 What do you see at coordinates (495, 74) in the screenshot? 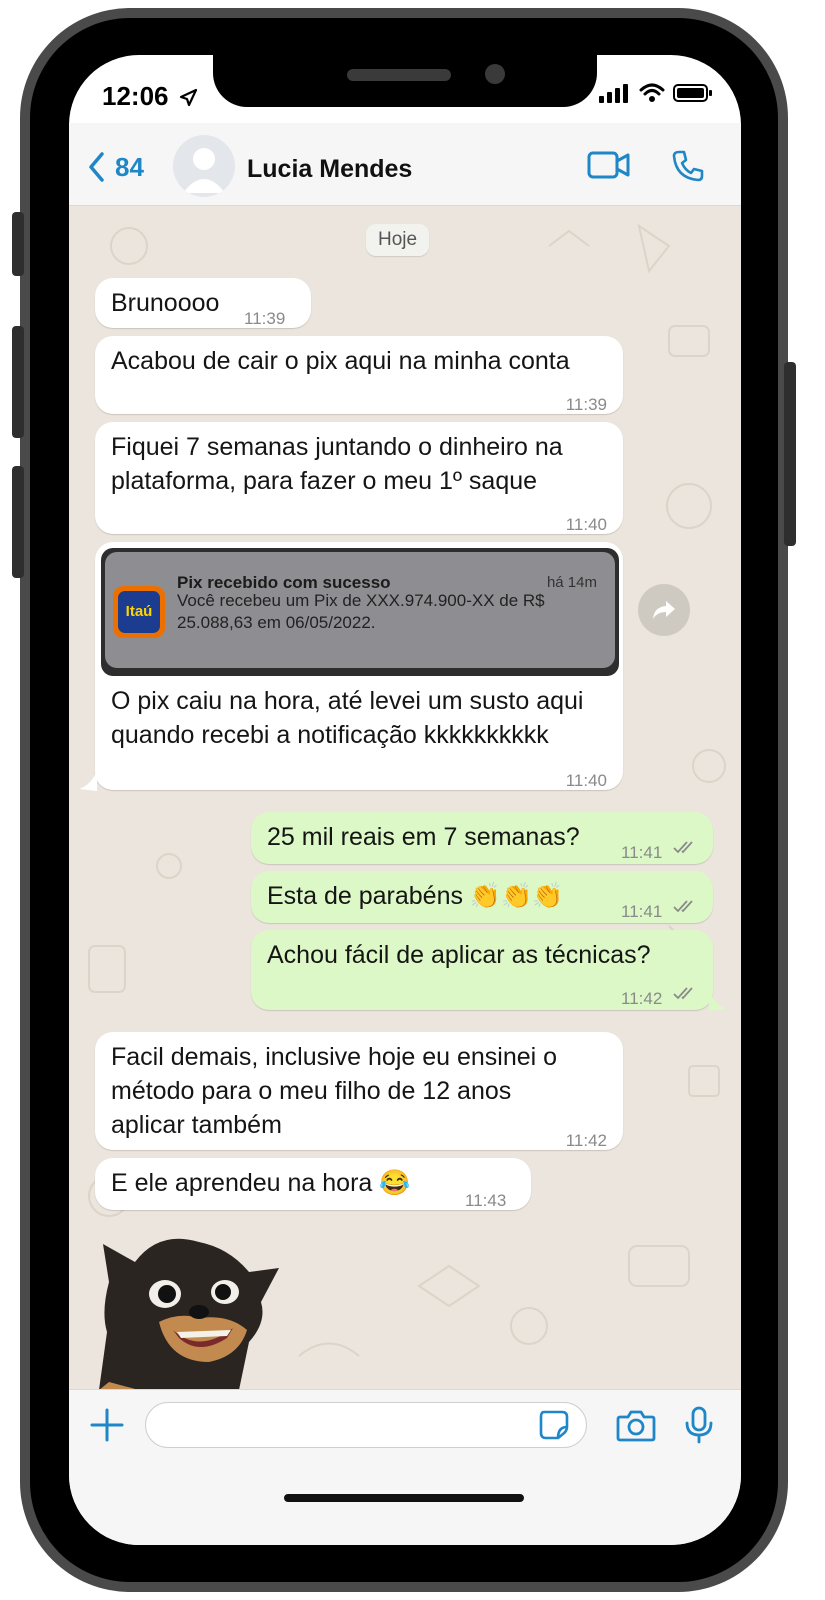
I see `front-camera` at bounding box center [495, 74].